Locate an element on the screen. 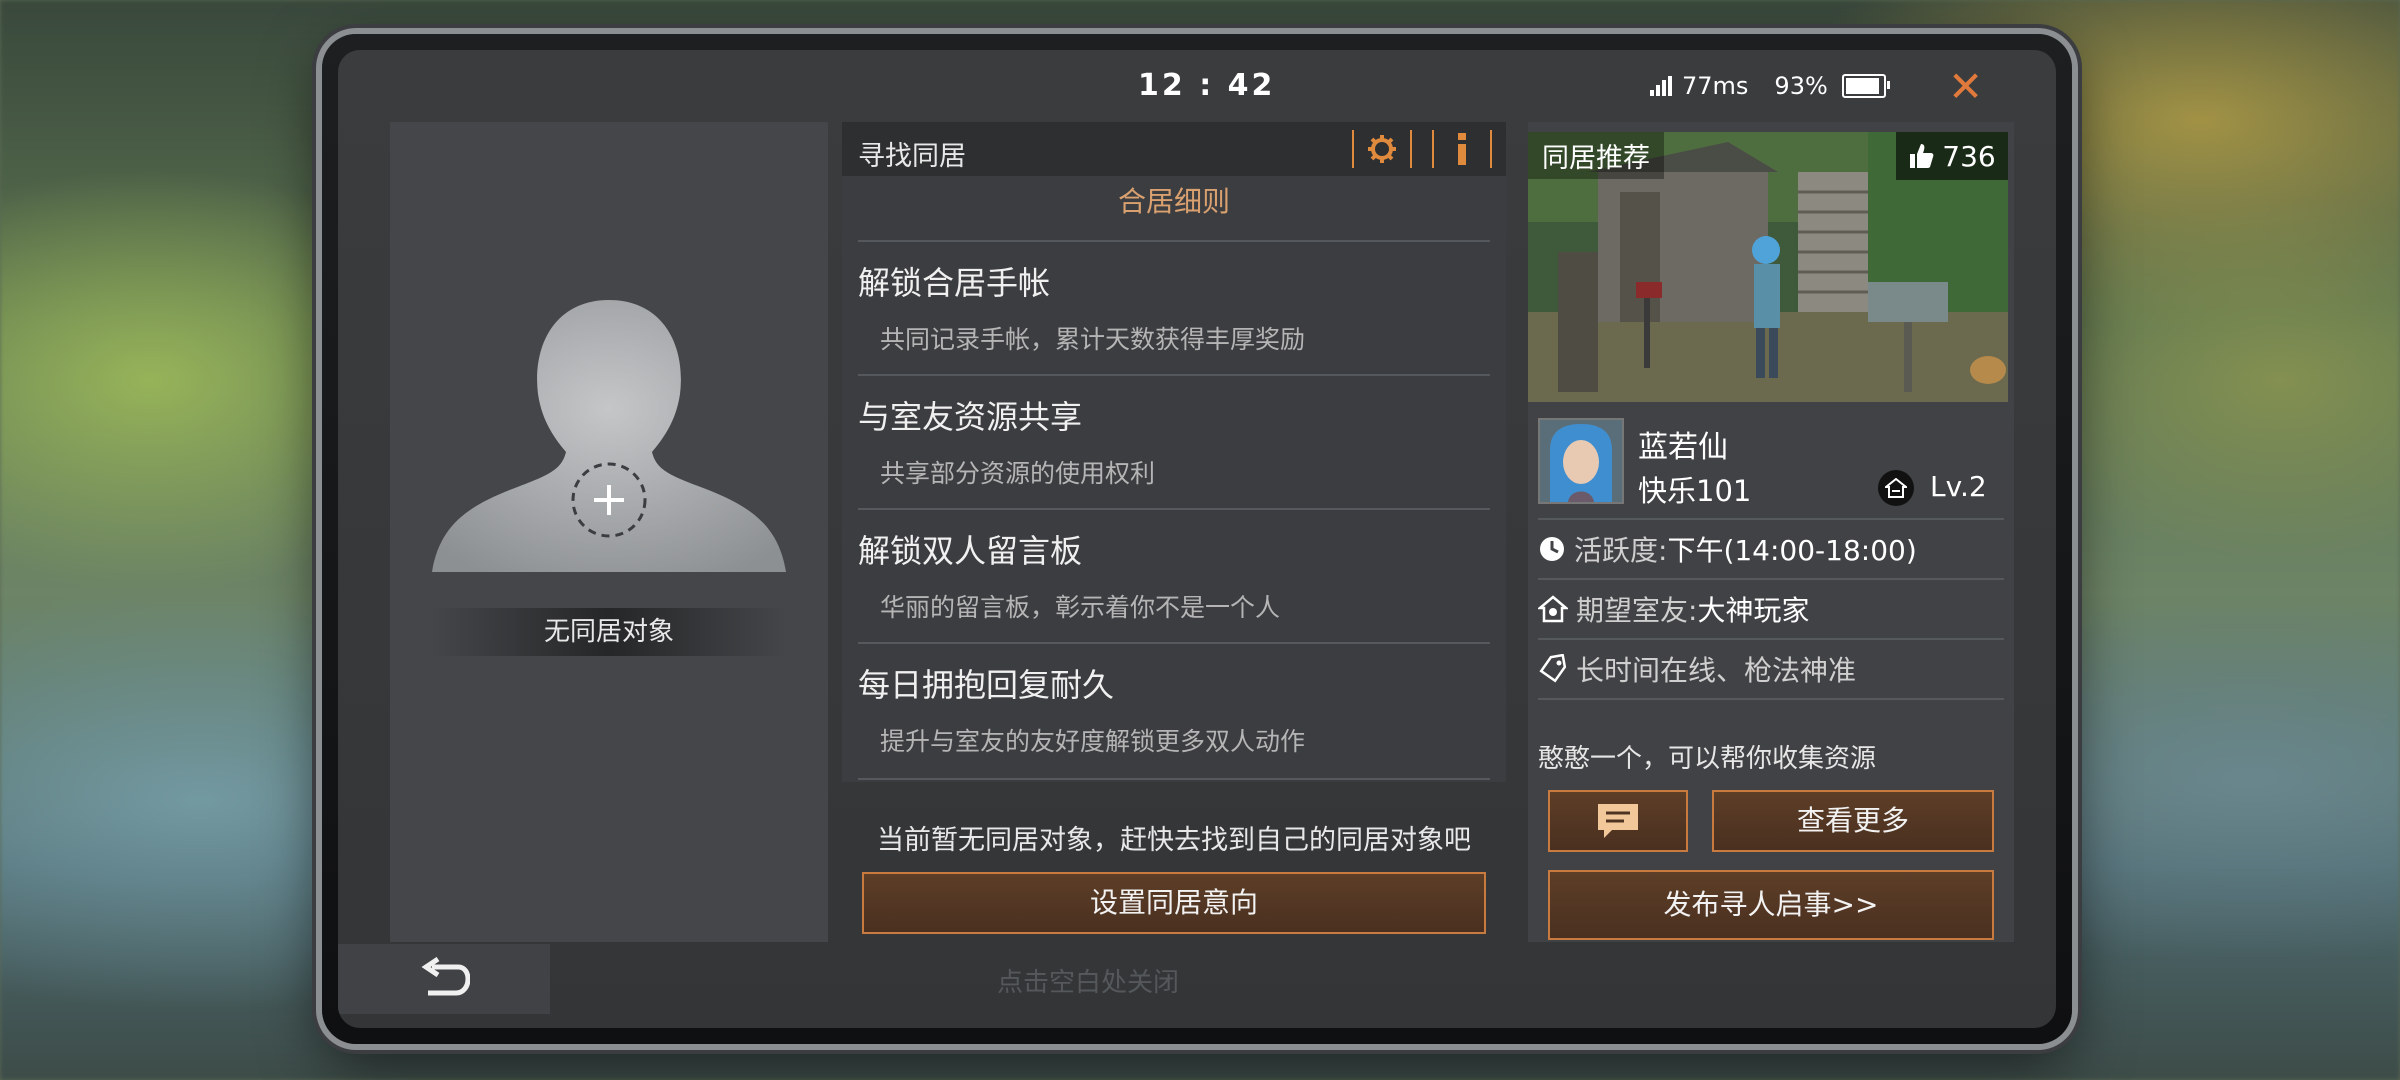 The height and width of the screenshot is (1080, 2400). home-heart-icon is located at coordinates (1553, 609).